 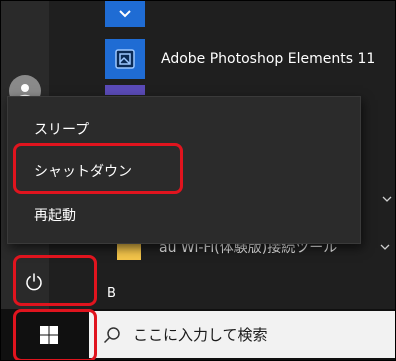 What do you see at coordinates (111, 334) in the screenshot?
I see `search-icon` at bounding box center [111, 334].